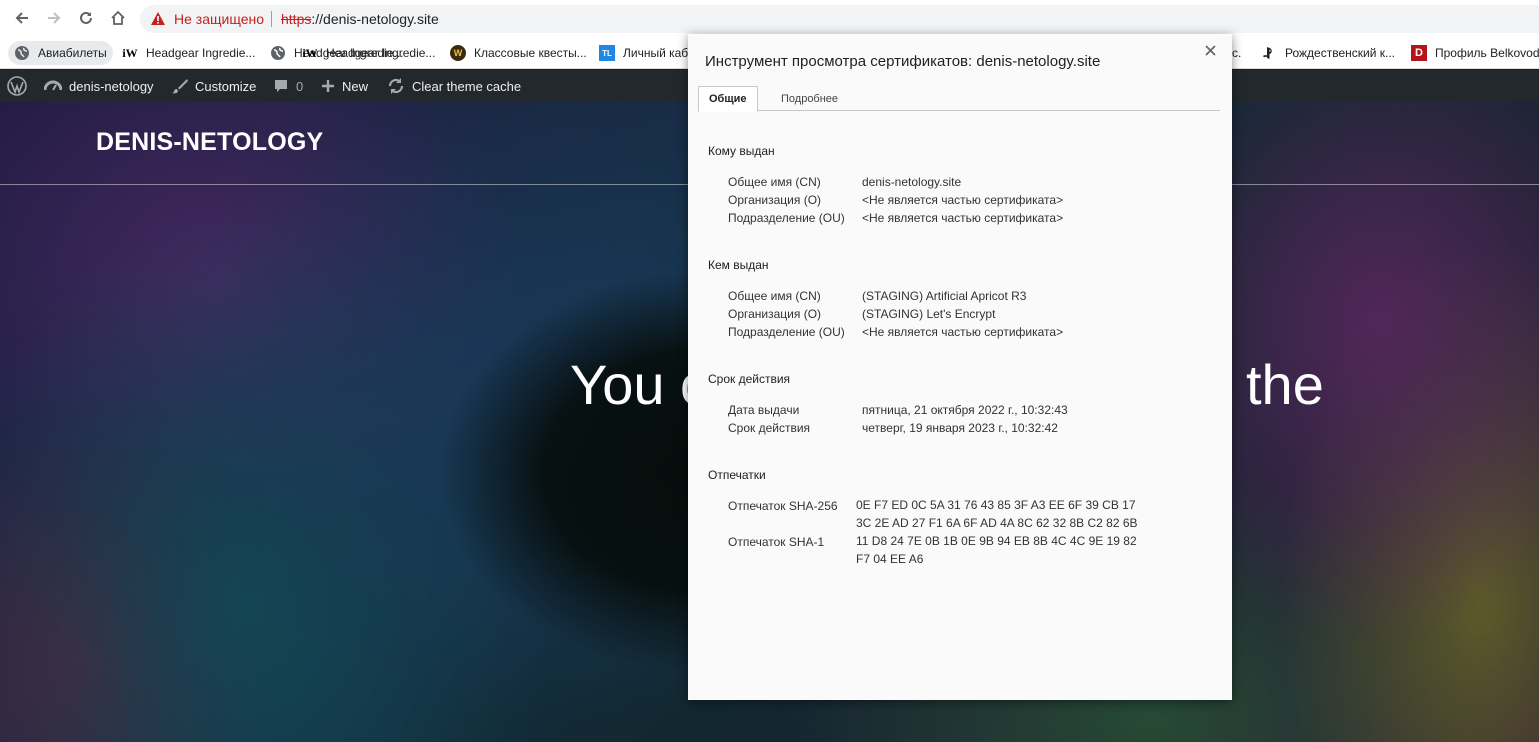  Describe the element at coordinates (749, 379) in the screenshot. I see `validity-heading: Срок действия` at that location.